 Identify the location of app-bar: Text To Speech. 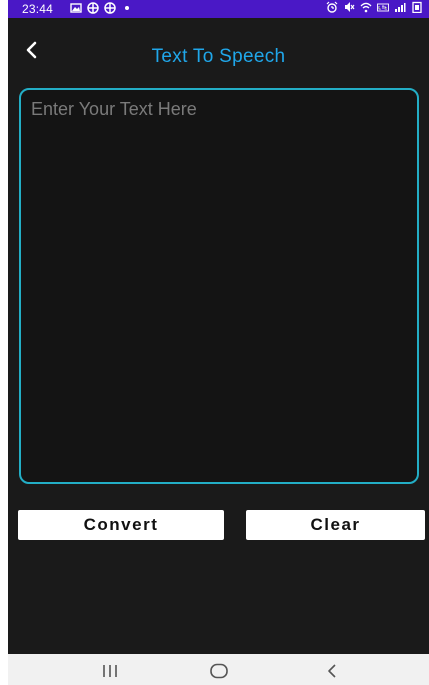
(218, 44).